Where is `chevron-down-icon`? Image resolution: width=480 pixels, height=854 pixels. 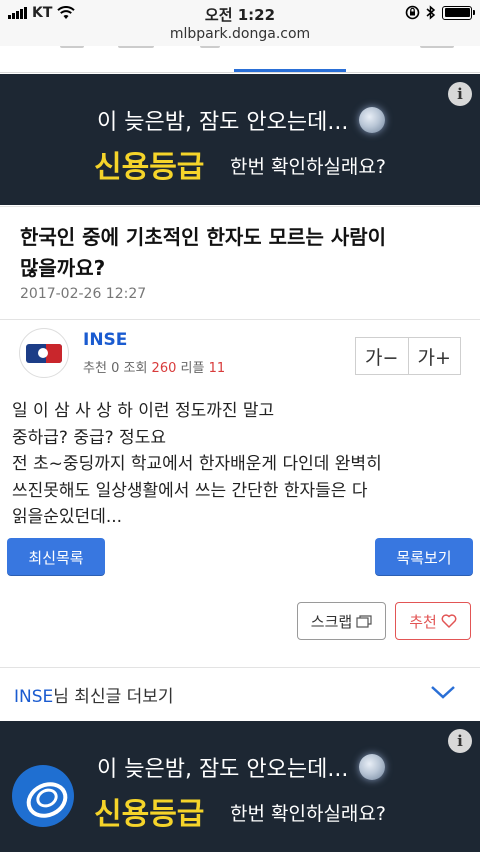 chevron-down-icon is located at coordinates (443, 692).